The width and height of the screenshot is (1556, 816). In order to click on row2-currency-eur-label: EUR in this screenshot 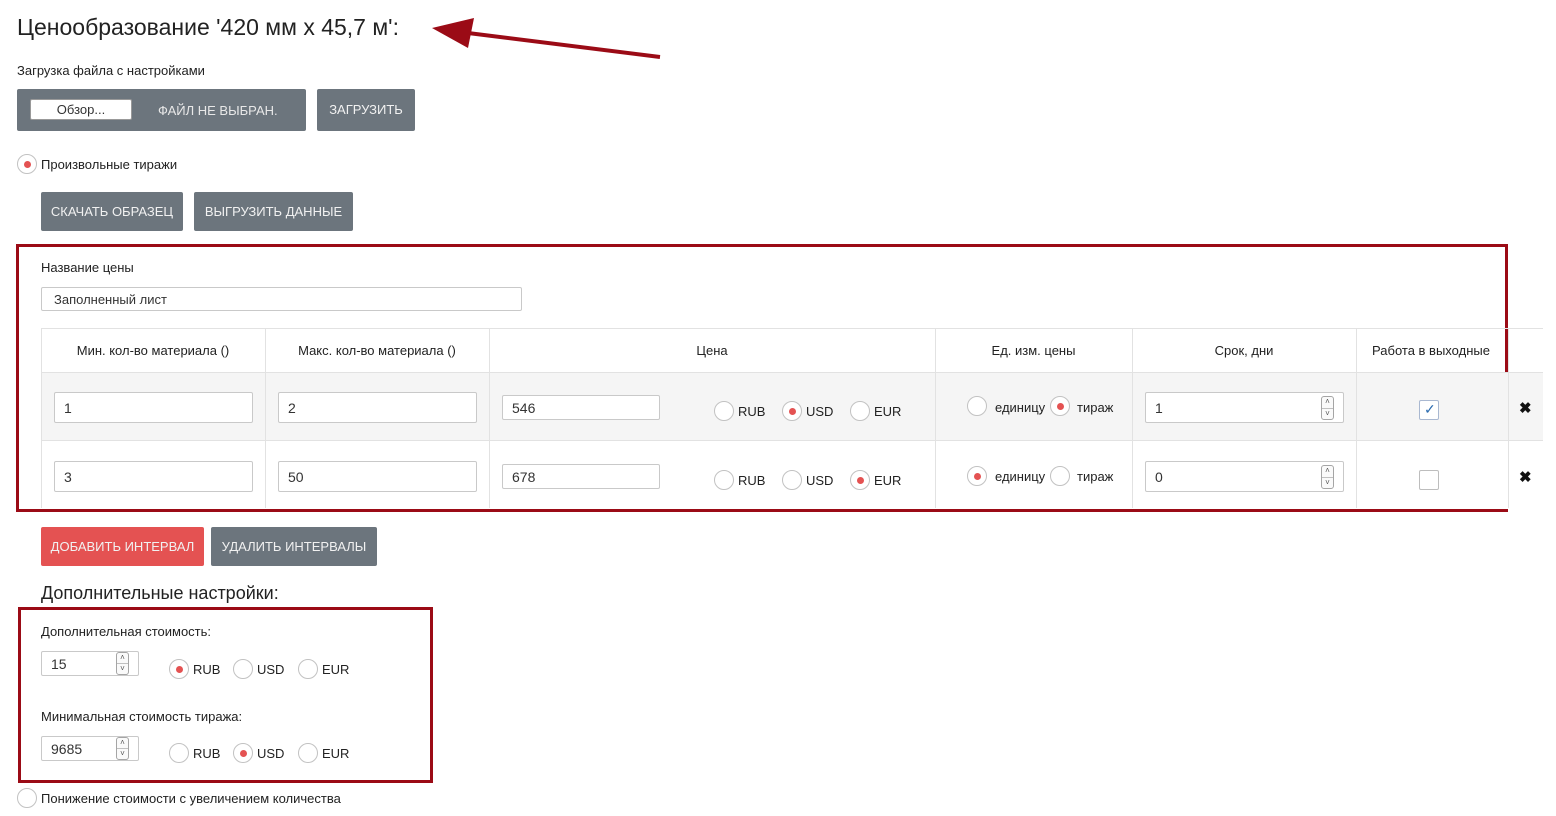, I will do `click(888, 480)`.